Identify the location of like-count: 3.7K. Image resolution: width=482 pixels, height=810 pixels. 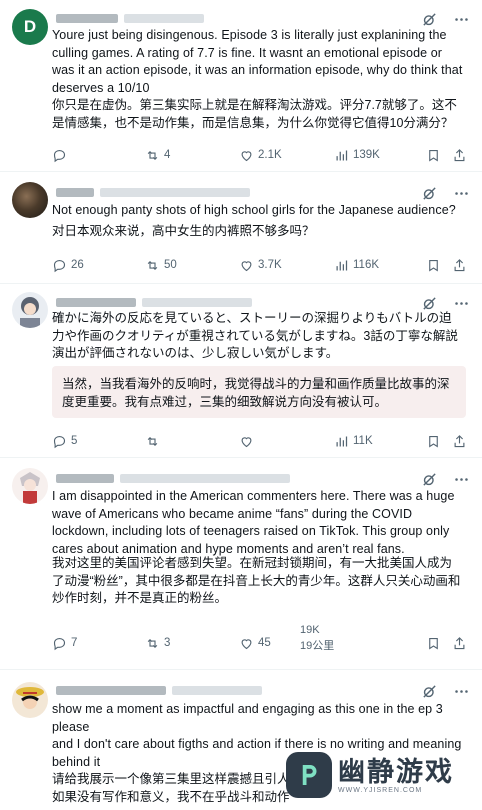
(270, 265).